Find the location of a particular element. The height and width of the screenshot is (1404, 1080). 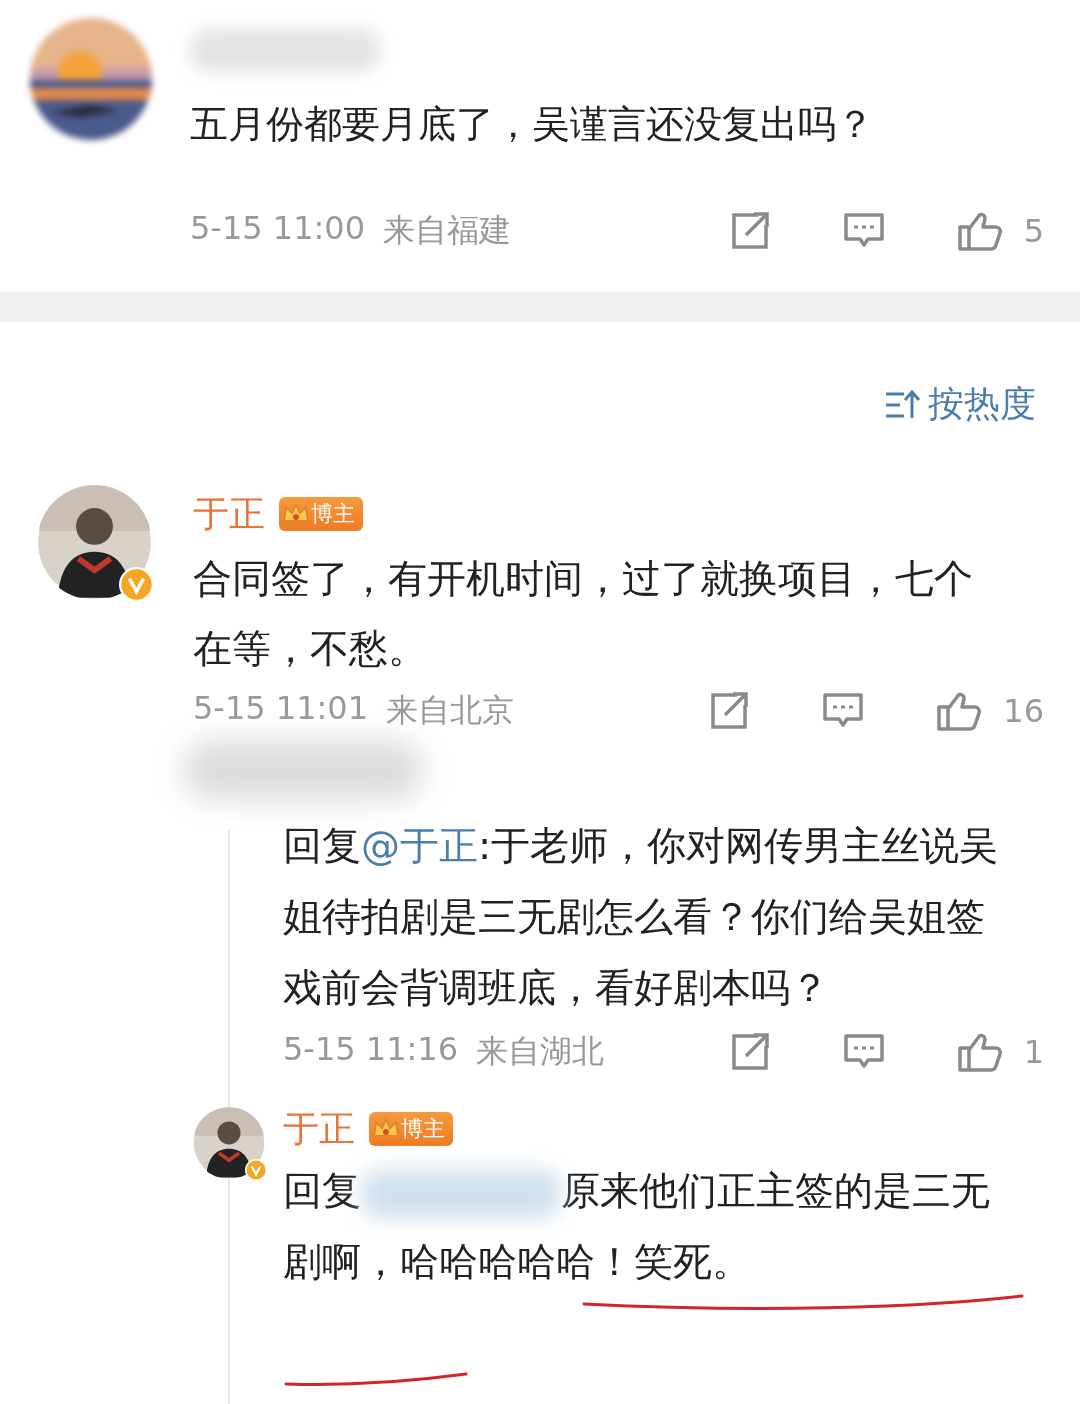

reply-text: 回复@于正:于老师，你对网传男主丝说吴姐待拍剧是三无剧怎么看？你们给吴姐签戏前会背调班底，看好剧本吗？ is located at coordinates (641, 917).